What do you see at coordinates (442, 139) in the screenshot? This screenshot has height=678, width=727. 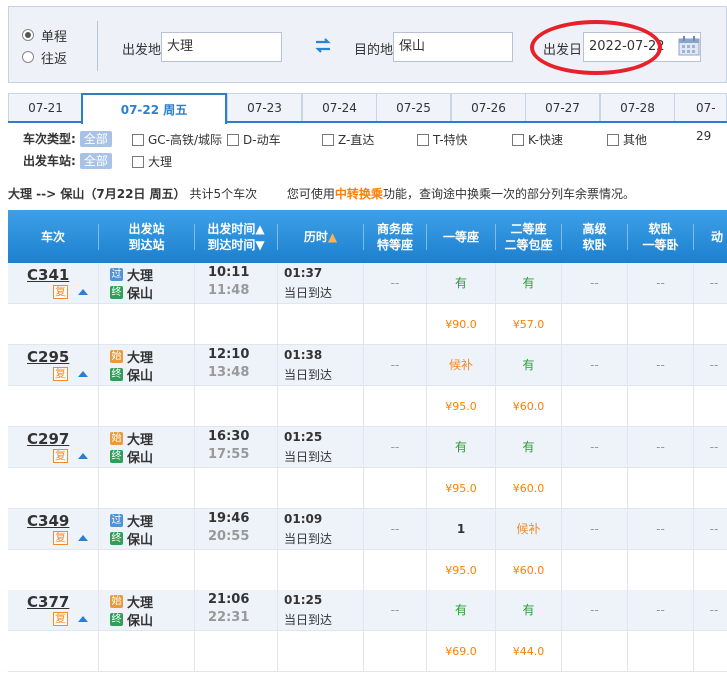 I see `filter-t: T-特快` at bounding box center [442, 139].